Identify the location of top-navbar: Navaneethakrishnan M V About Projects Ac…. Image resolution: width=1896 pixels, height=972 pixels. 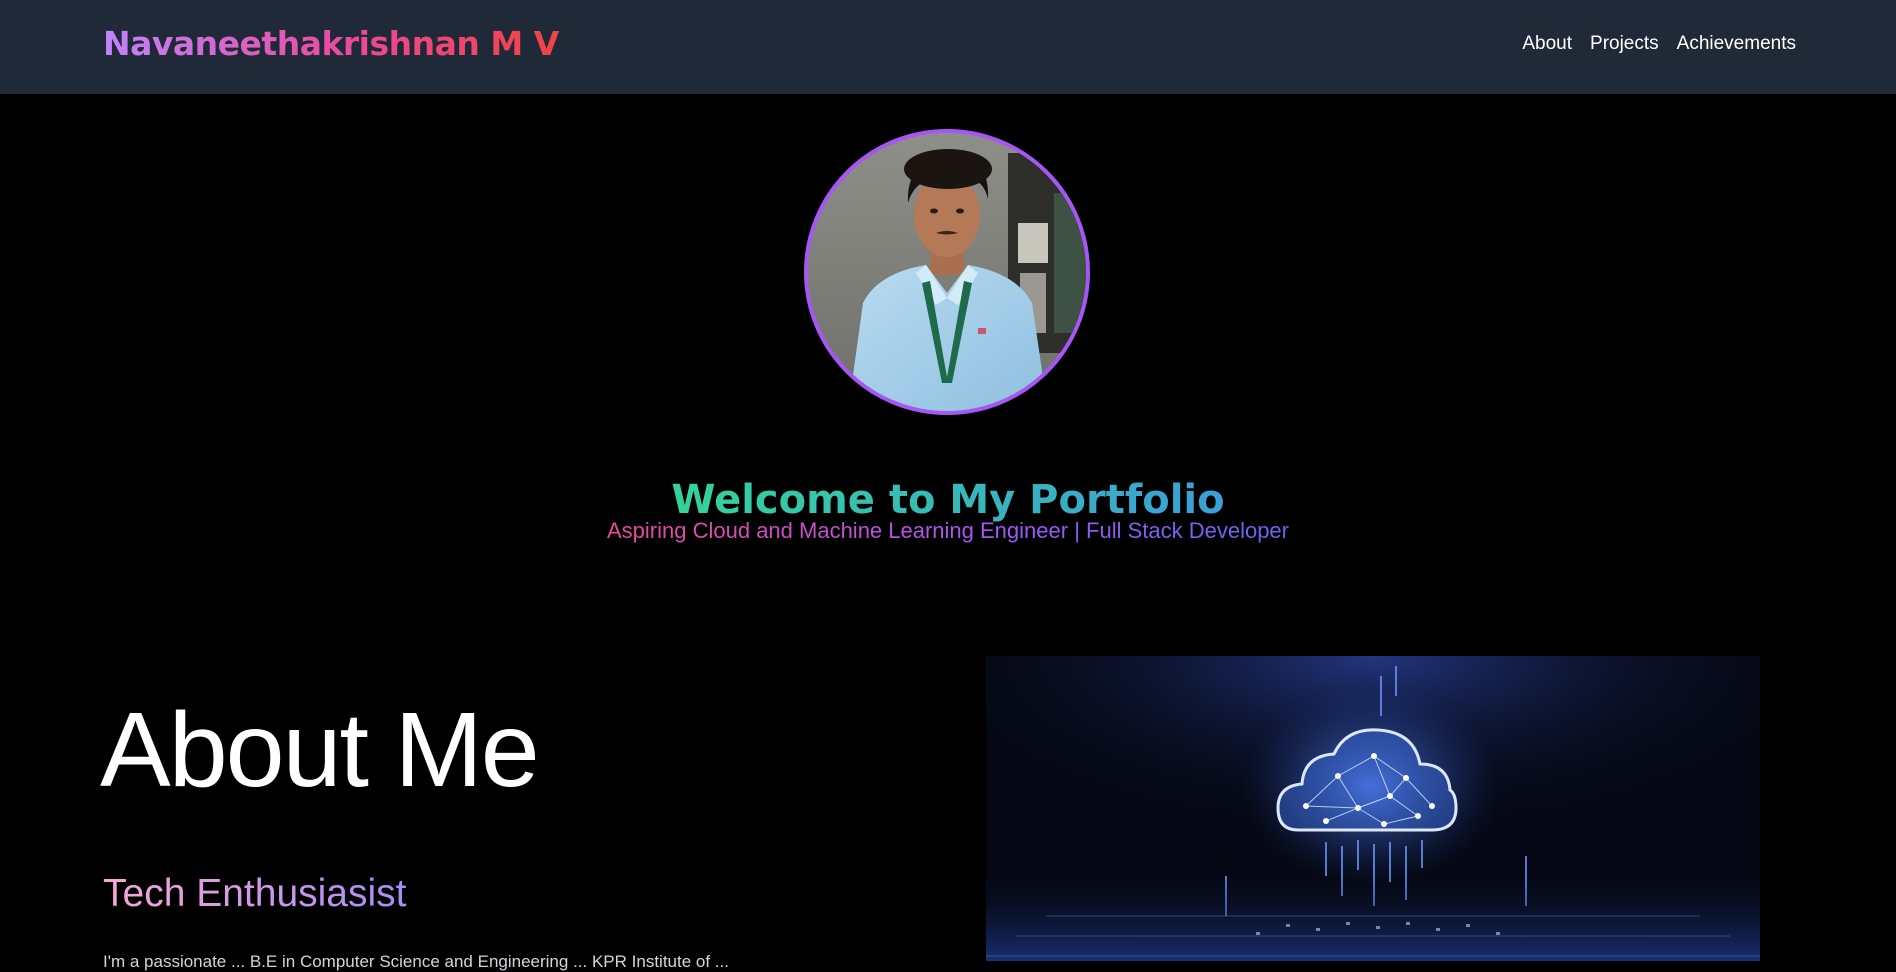
(948, 47).